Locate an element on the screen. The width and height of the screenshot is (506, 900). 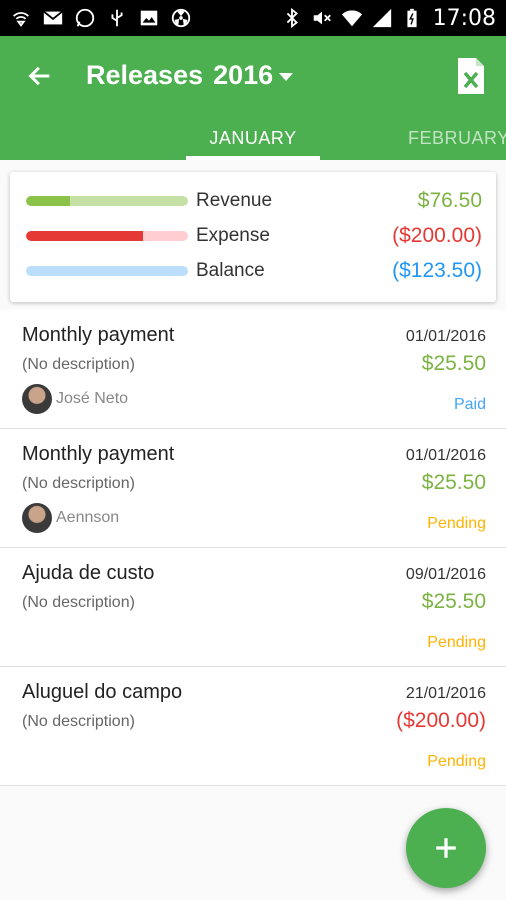
release-user: José Neto is located at coordinates (75, 399).